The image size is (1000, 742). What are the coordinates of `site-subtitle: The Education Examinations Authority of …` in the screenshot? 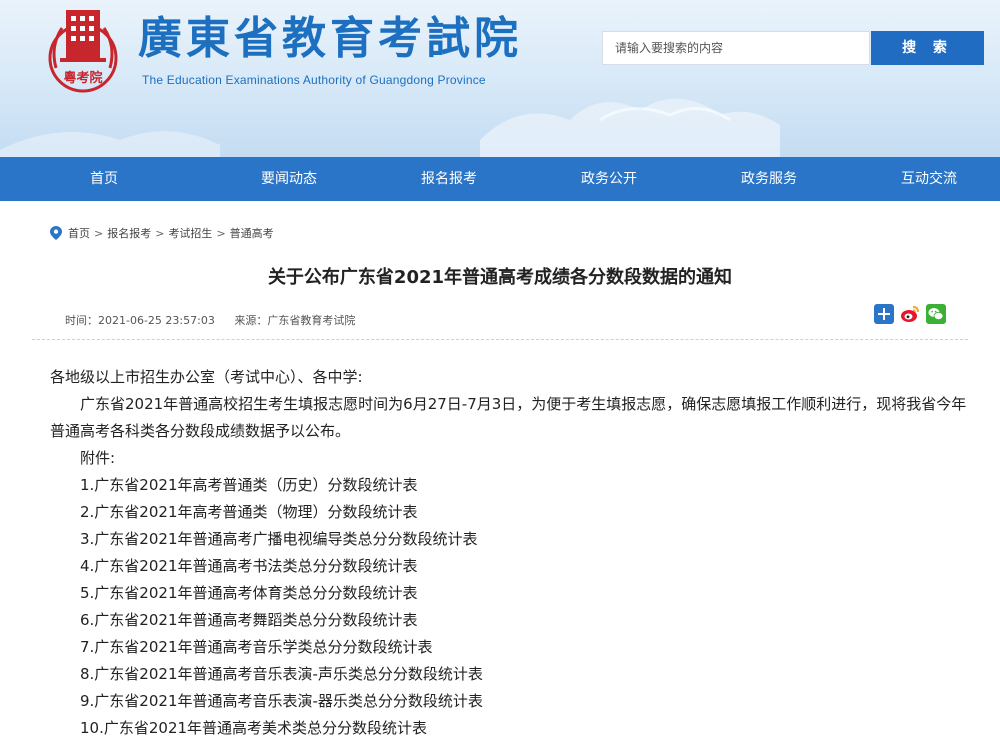 It's located at (314, 80).